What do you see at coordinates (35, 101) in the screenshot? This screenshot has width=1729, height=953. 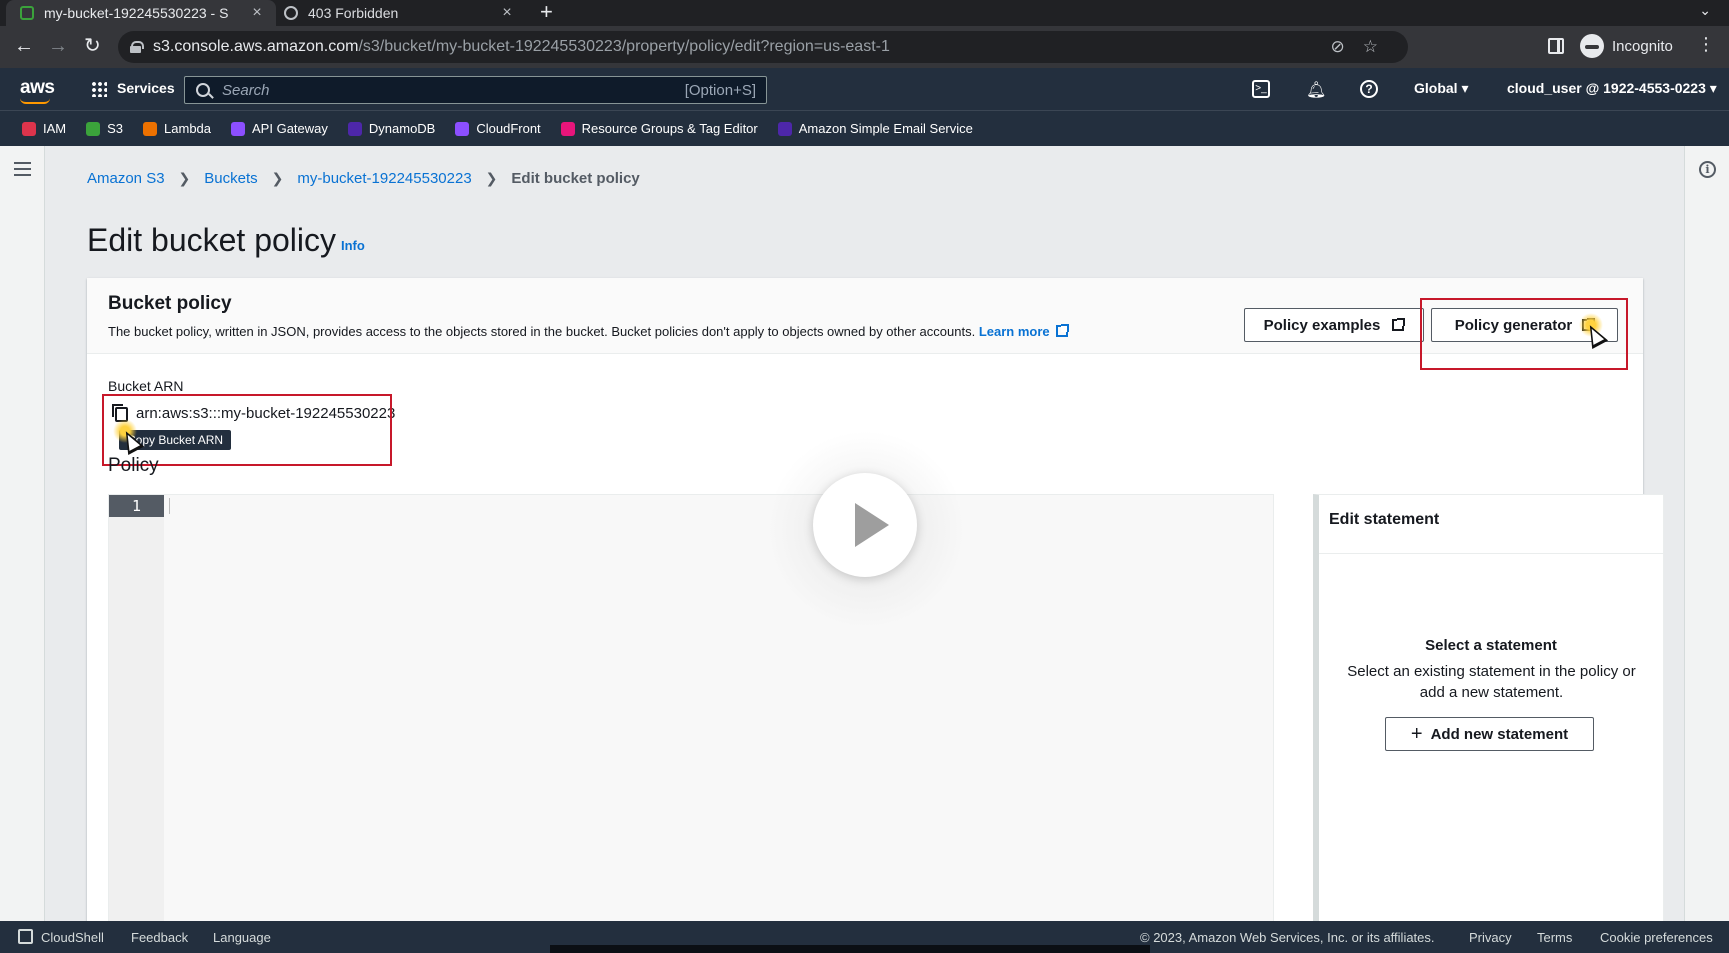 I see `aws-smile-icon` at bounding box center [35, 101].